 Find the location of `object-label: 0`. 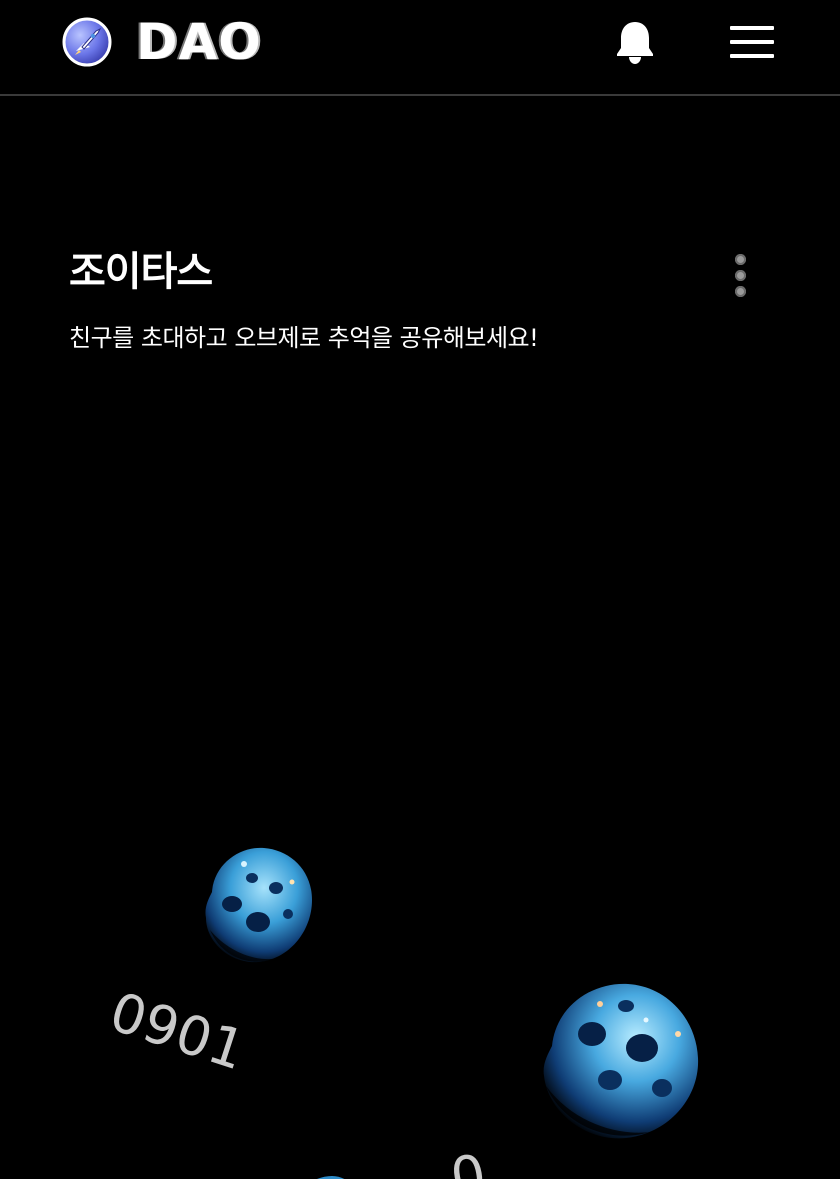

object-label: 0 is located at coordinates (468, 1160).